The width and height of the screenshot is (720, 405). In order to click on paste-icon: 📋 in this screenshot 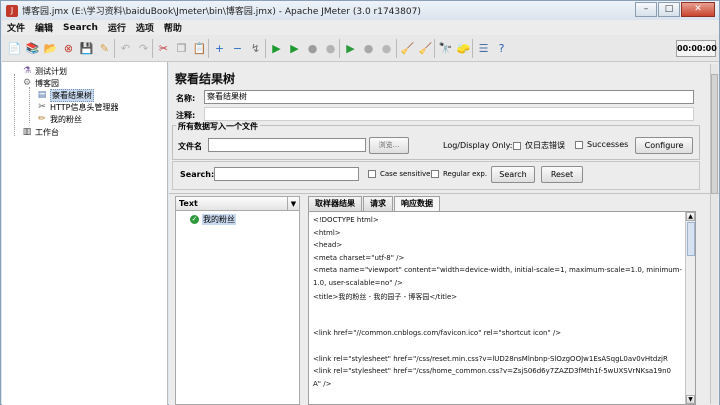, I will do `click(199, 48)`.